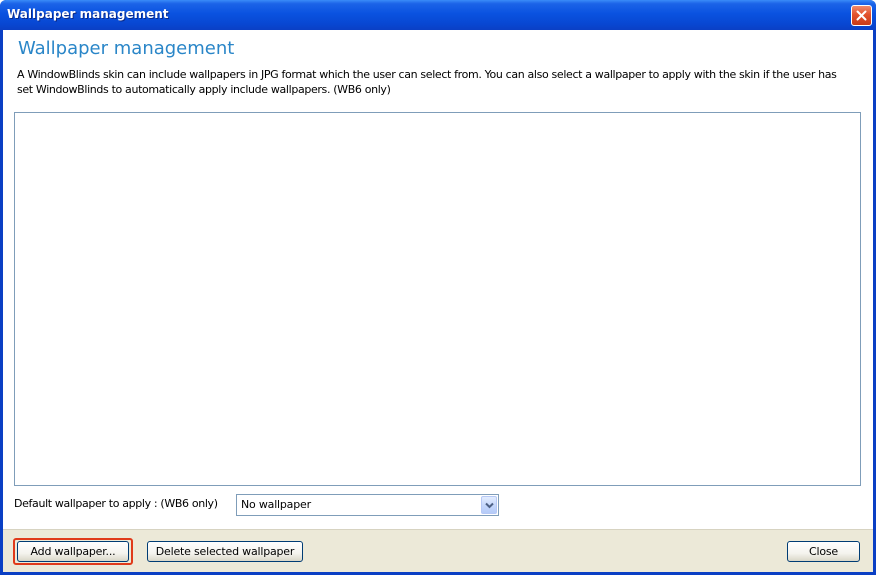 This screenshot has height=575, width=876. Describe the element at coordinates (367, 505) in the screenshot. I see `default-wallpaper-dropdown: No wallpaper` at that location.